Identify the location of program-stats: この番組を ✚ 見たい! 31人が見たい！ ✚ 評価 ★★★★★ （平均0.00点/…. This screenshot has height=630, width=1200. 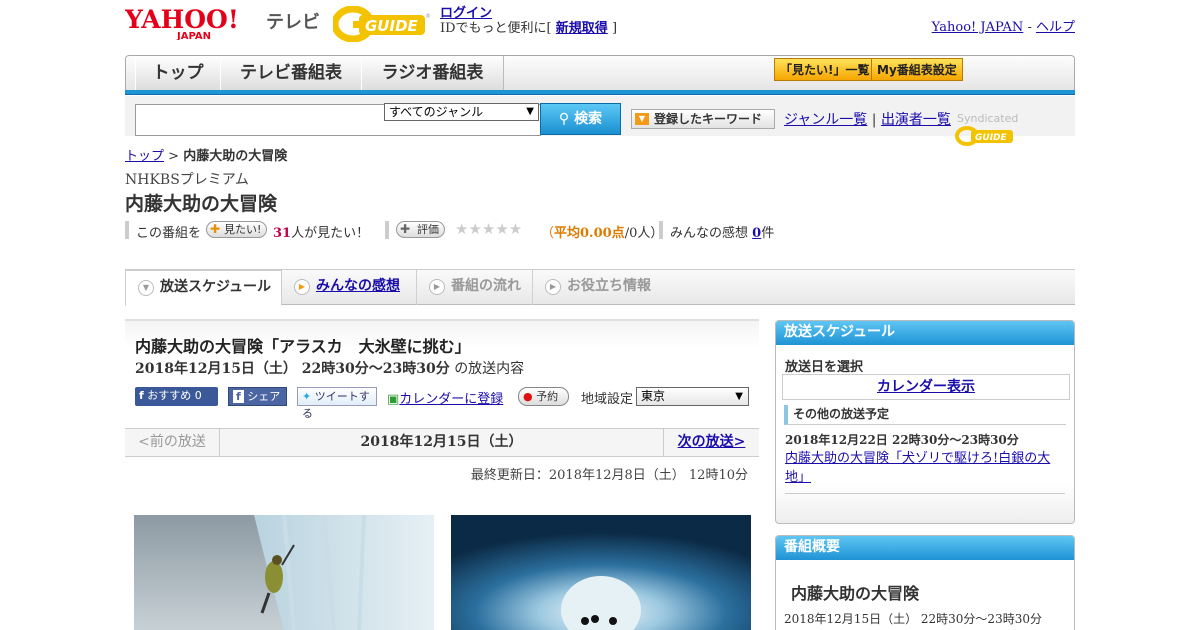
(475, 230).